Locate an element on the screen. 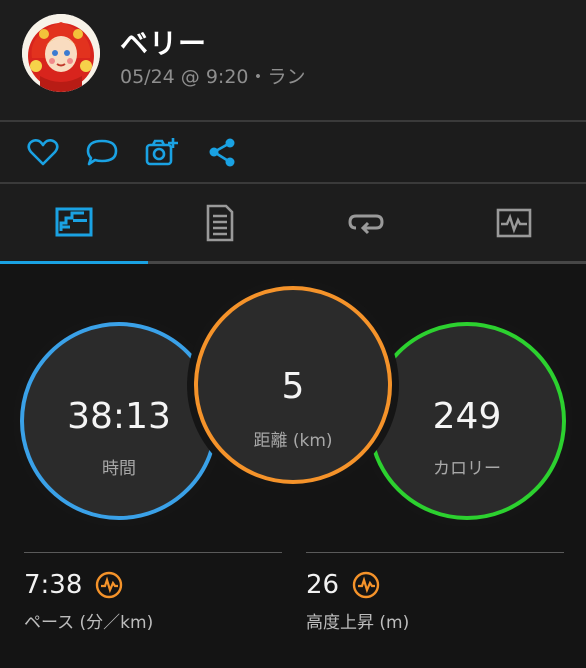  distance-value: 5 is located at coordinates (293, 386).